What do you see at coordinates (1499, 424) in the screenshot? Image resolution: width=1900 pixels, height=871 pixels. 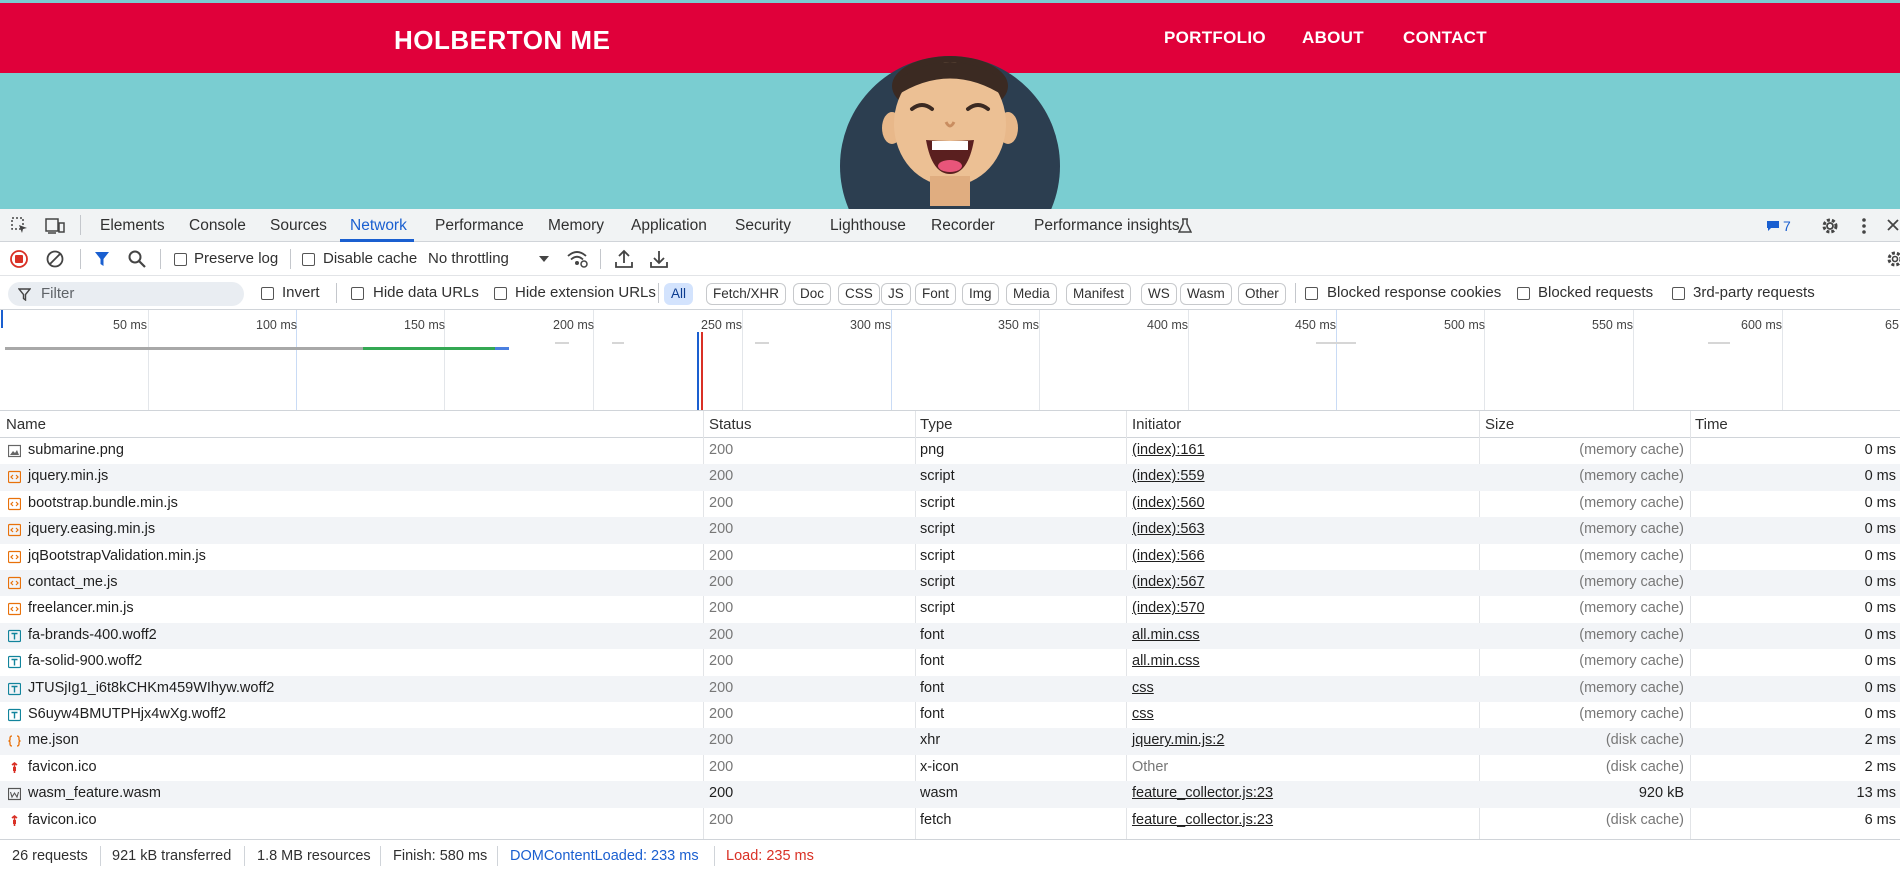 I see `column-header-size: Size` at bounding box center [1499, 424].